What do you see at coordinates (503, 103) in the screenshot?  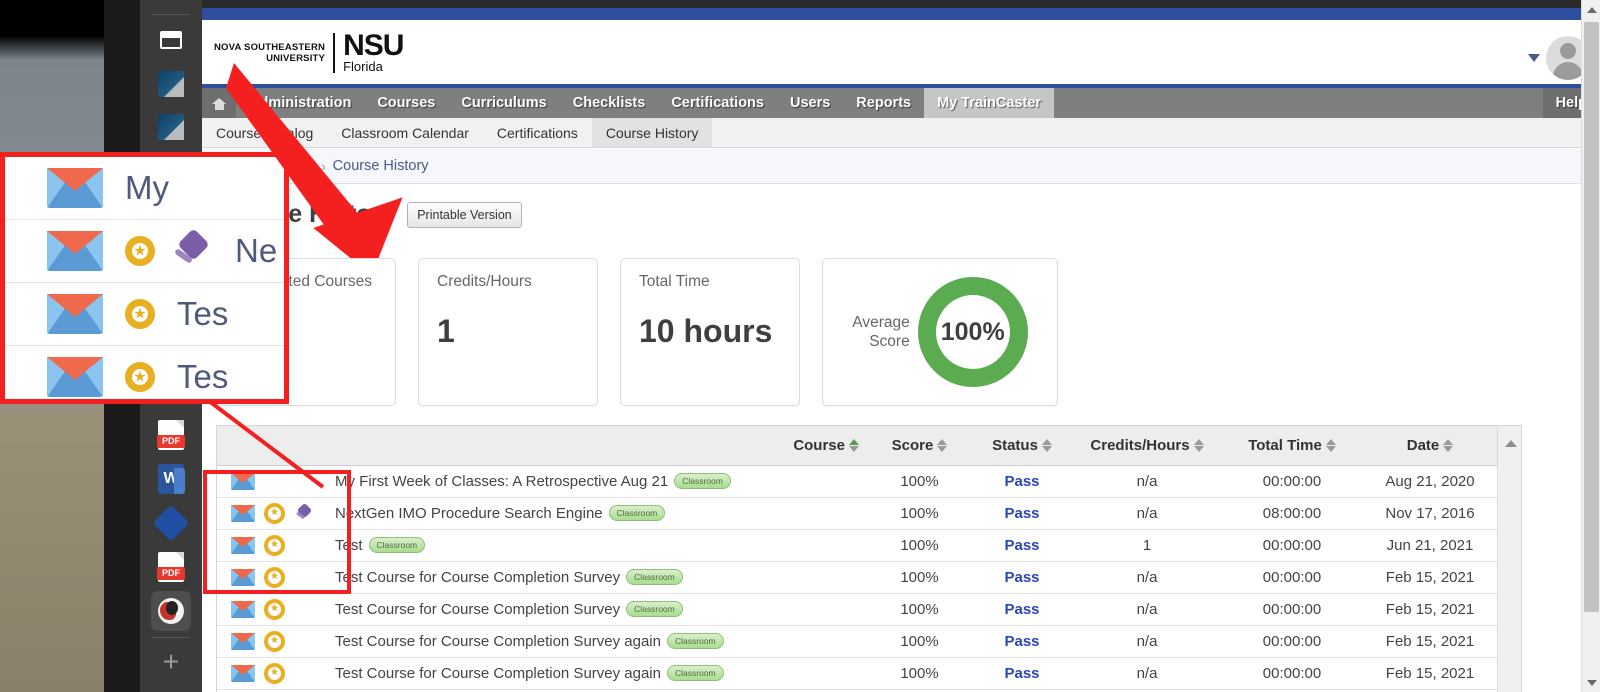 I see `nav-curriculums: Curriculums` at bounding box center [503, 103].